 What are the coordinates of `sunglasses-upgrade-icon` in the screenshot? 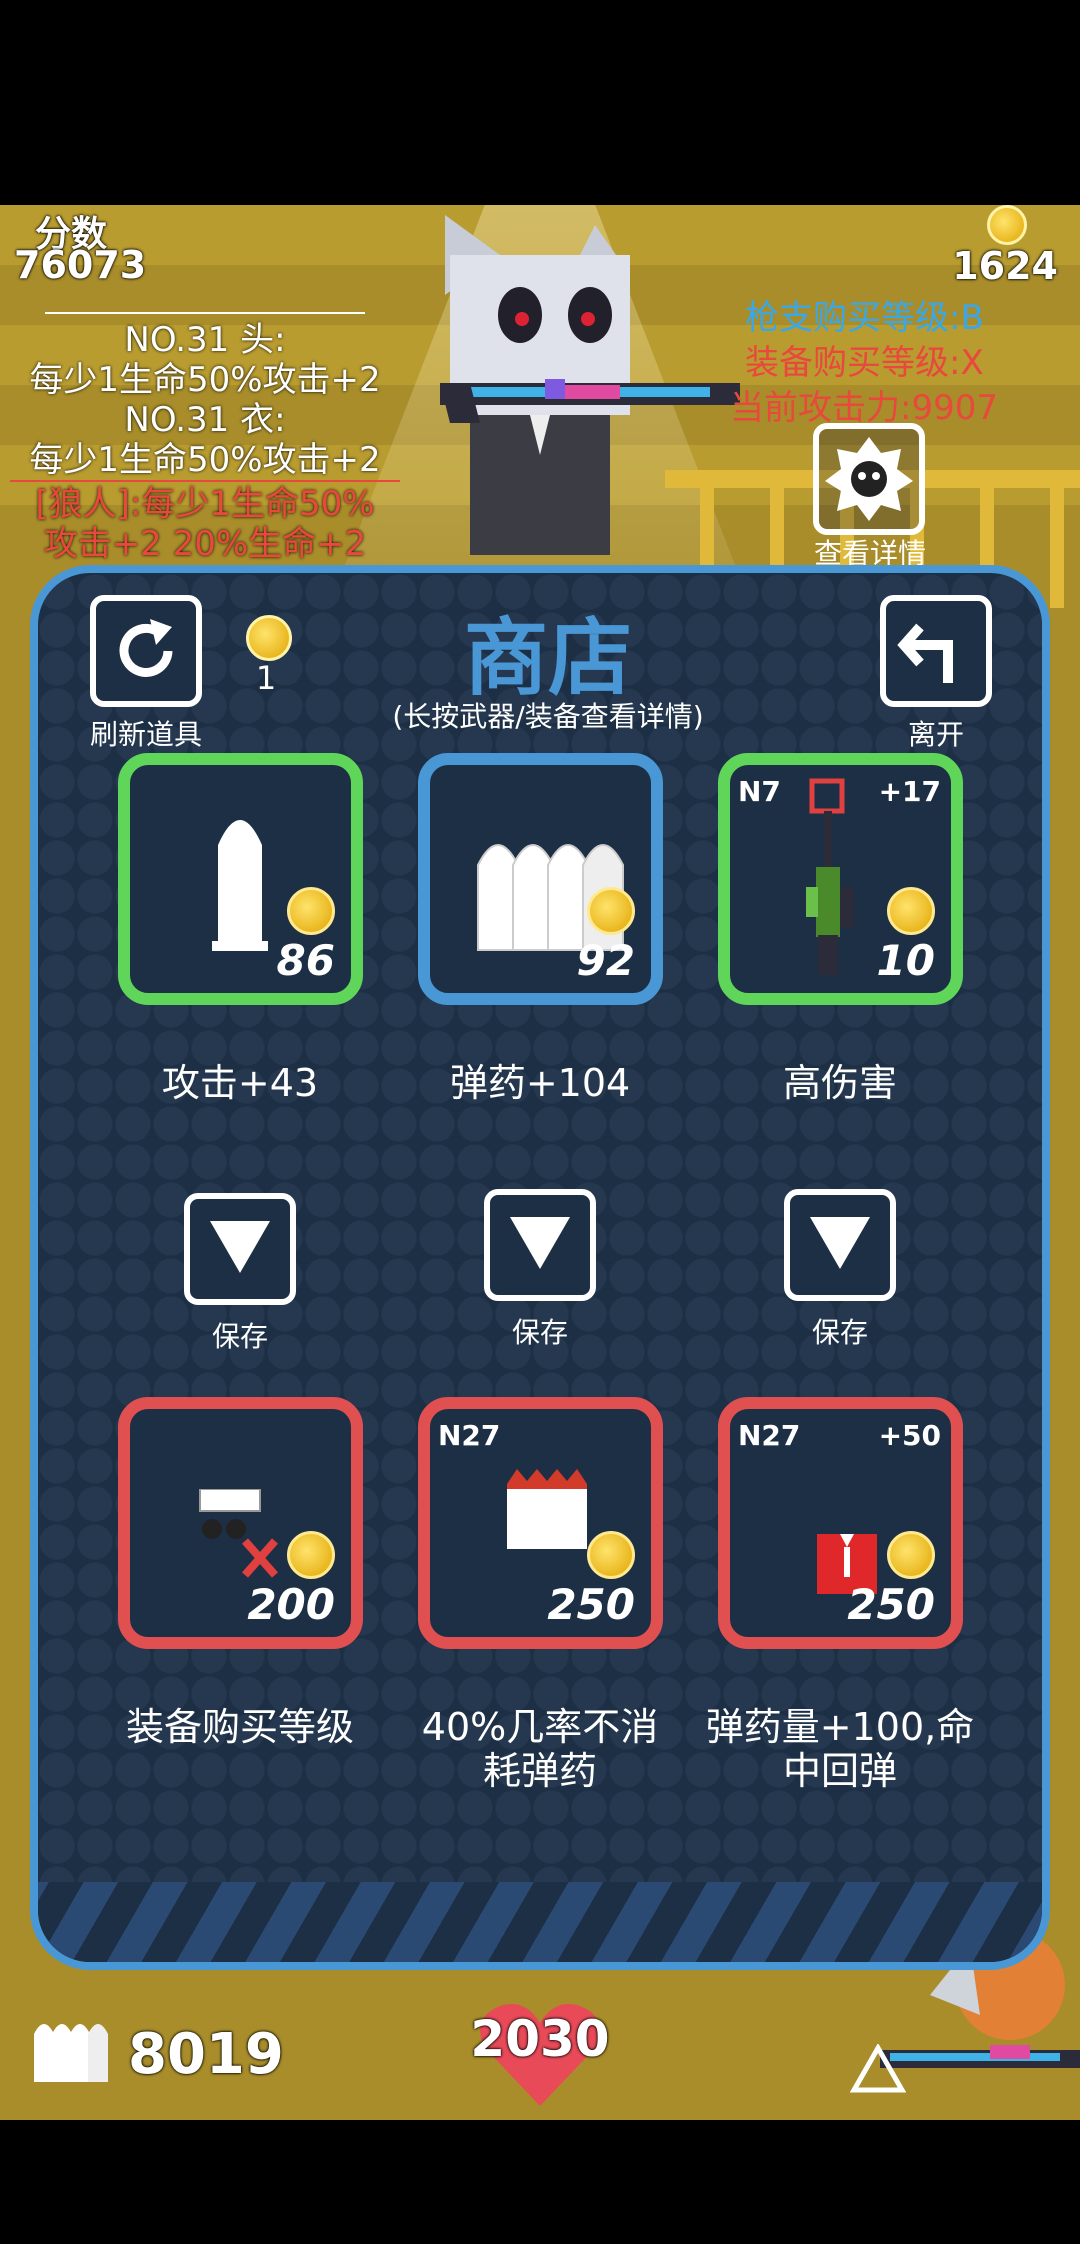 It's located at (238, 1533).